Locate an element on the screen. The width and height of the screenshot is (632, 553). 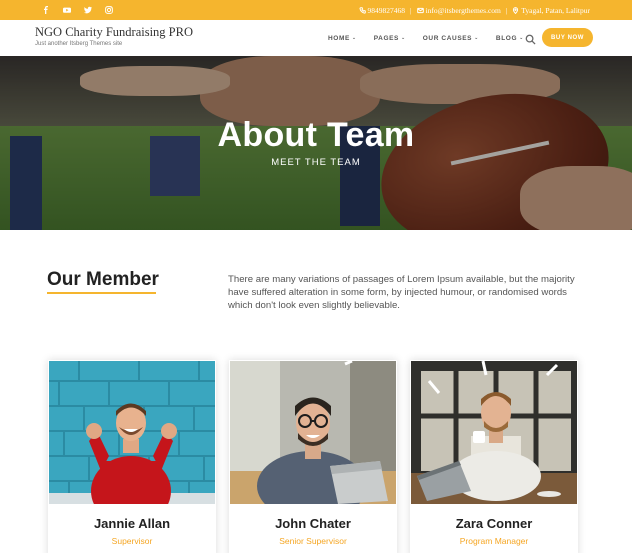
member-role: Senior Supervisor is located at coordinates (313, 541).